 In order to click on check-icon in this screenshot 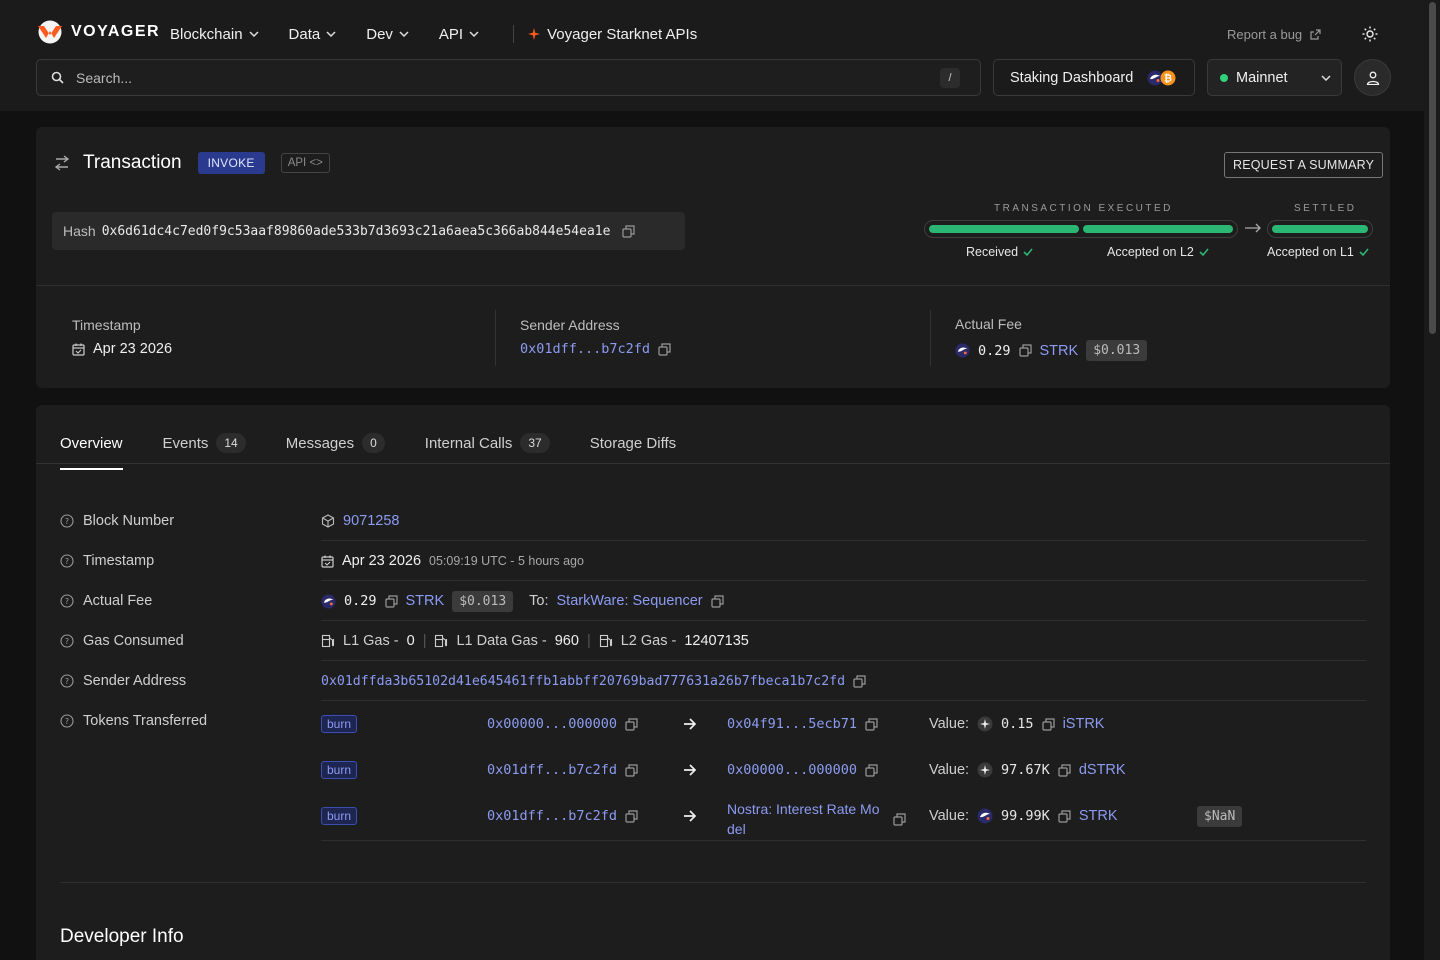, I will do `click(1364, 252)`.